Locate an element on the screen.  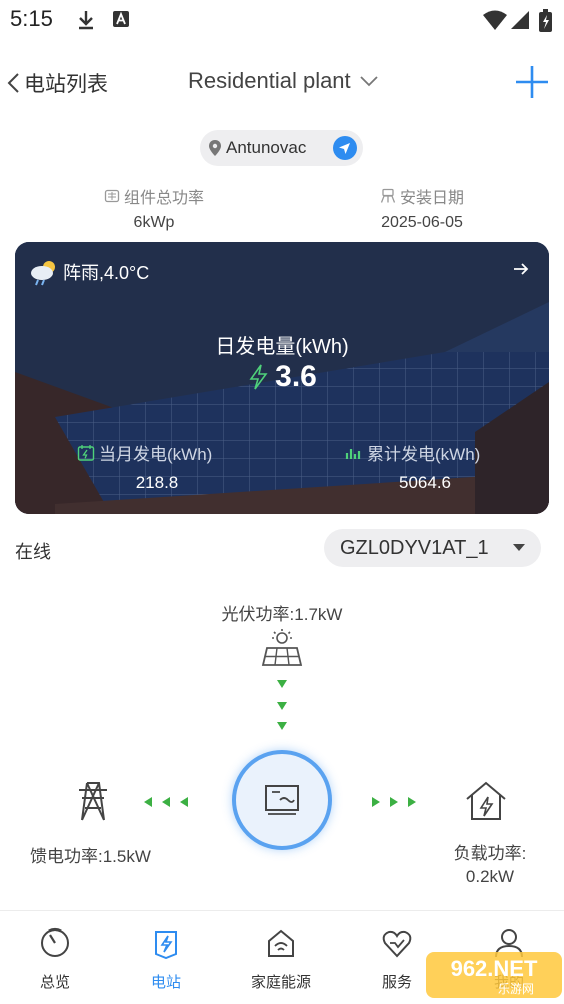
status-bar: 5:15 is located at coordinates (282, 20).